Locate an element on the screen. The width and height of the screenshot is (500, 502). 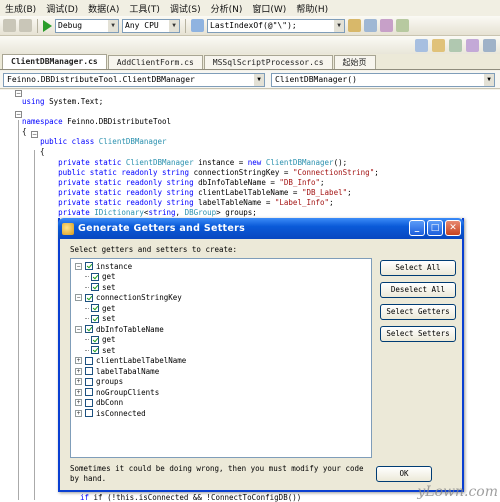
field-node: + labelTabalName is located at coordinates (117, 371).